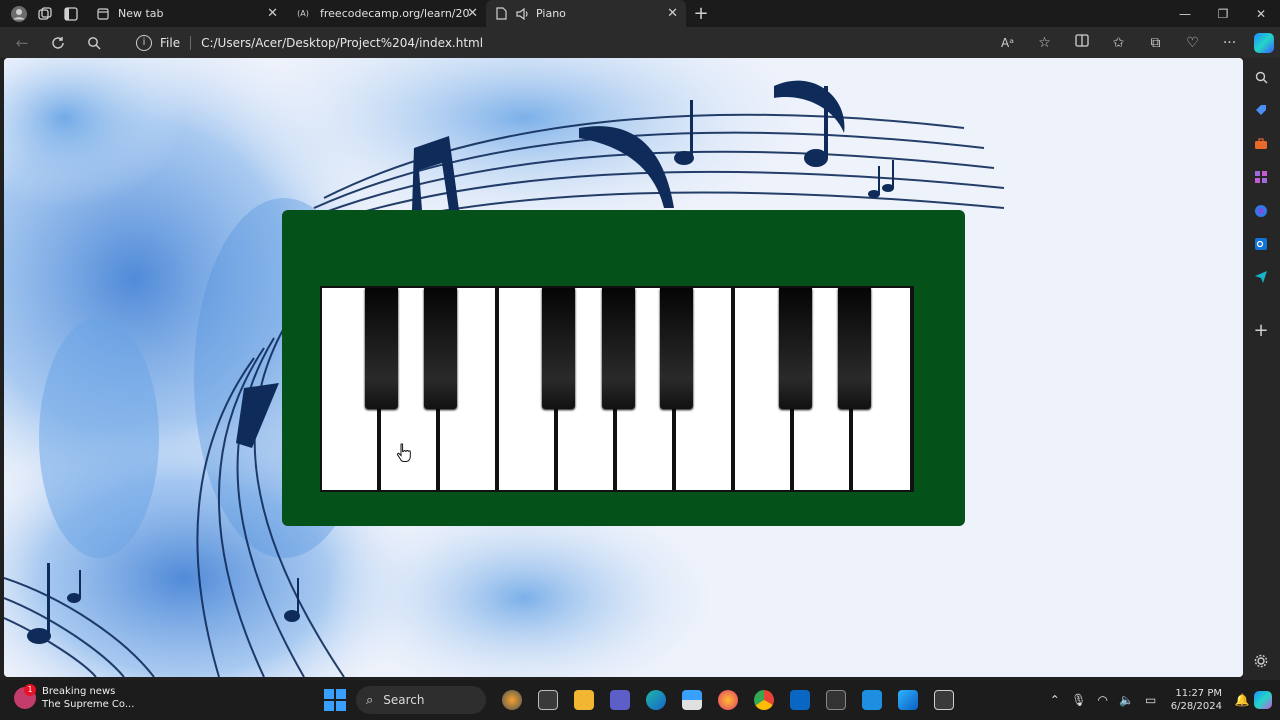  Describe the element at coordinates (1127, 700) in the screenshot. I see `volume-icon: 🔈` at that location.